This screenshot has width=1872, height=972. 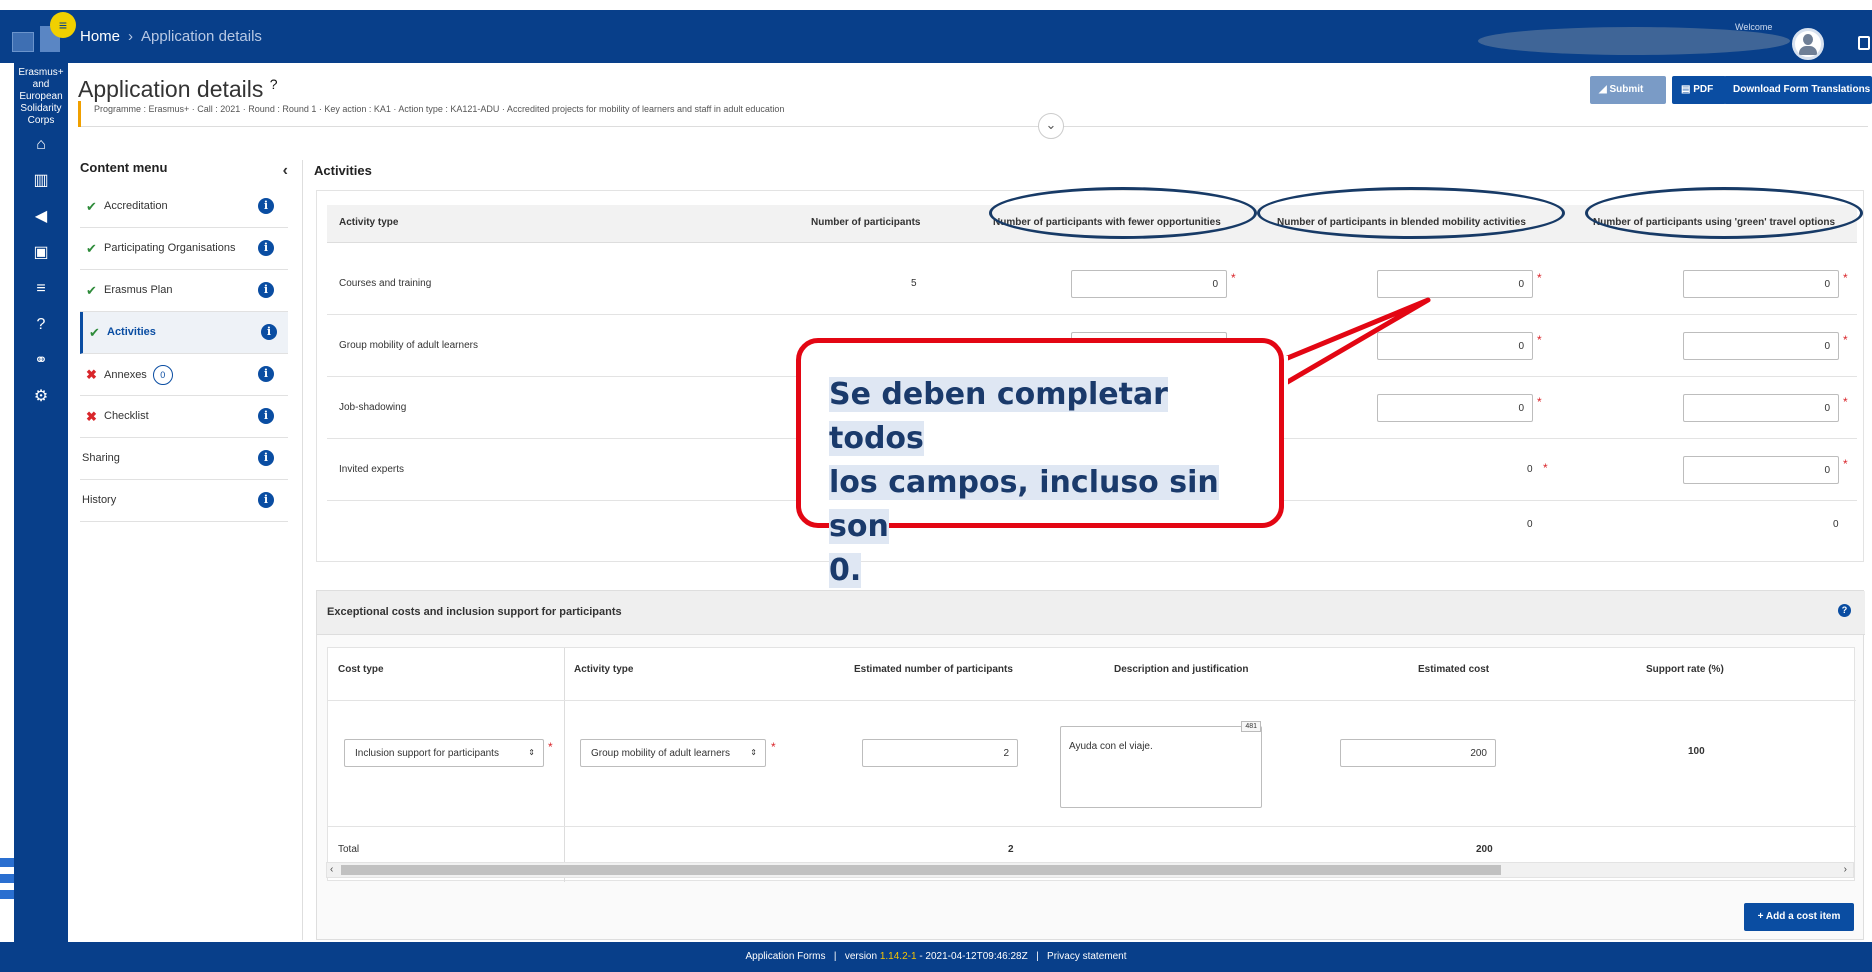 What do you see at coordinates (41, 289) in the screenshot?
I see `server-icon: ≡` at bounding box center [41, 289].